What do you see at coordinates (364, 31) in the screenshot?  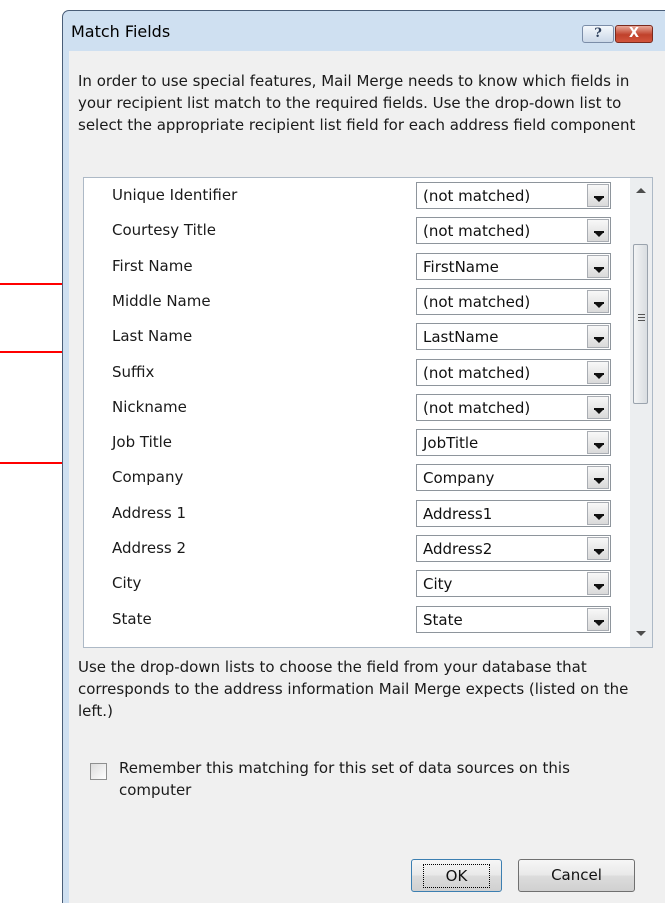 I see `title-bar: Match Fields ? X` at bounding box center [364, 31].